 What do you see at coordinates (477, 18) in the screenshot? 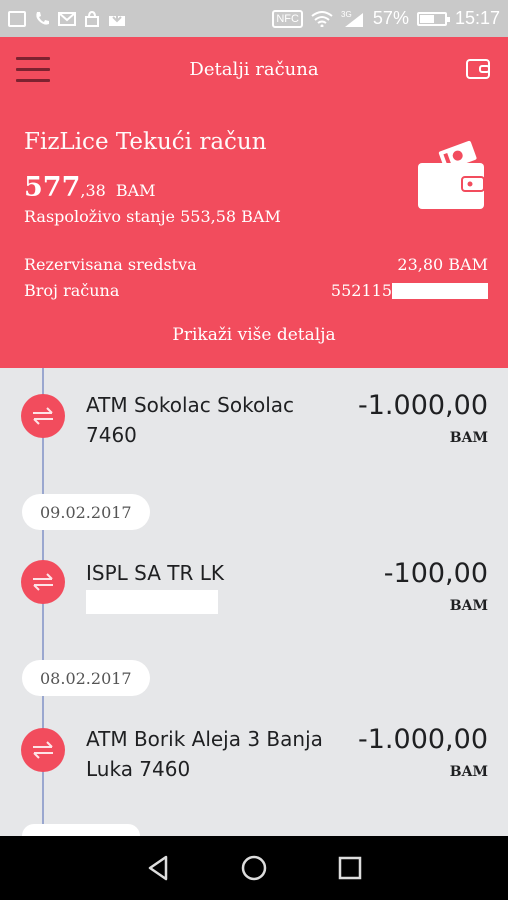
I see `clock: 15:17` at bounding box center [477, 18].